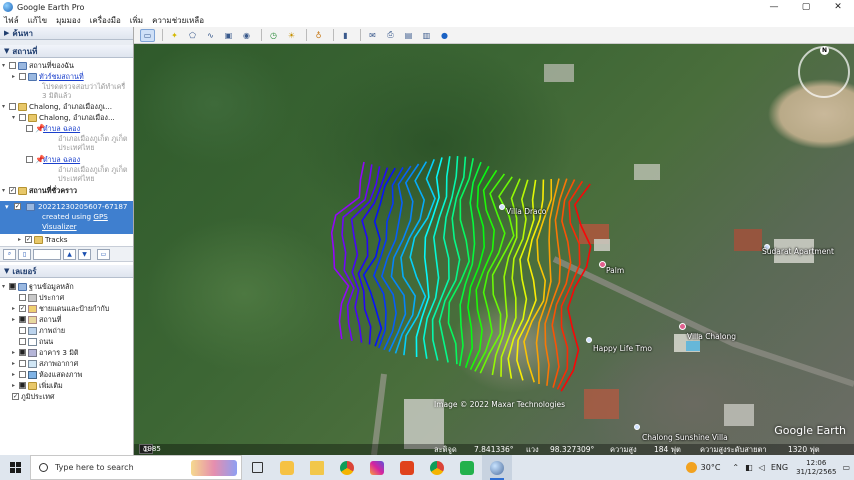 The image size is (854, 480). Describe the element at coordinates (103, 254) in the screenshot. I see `add-folder-icon: ▭` at that location.